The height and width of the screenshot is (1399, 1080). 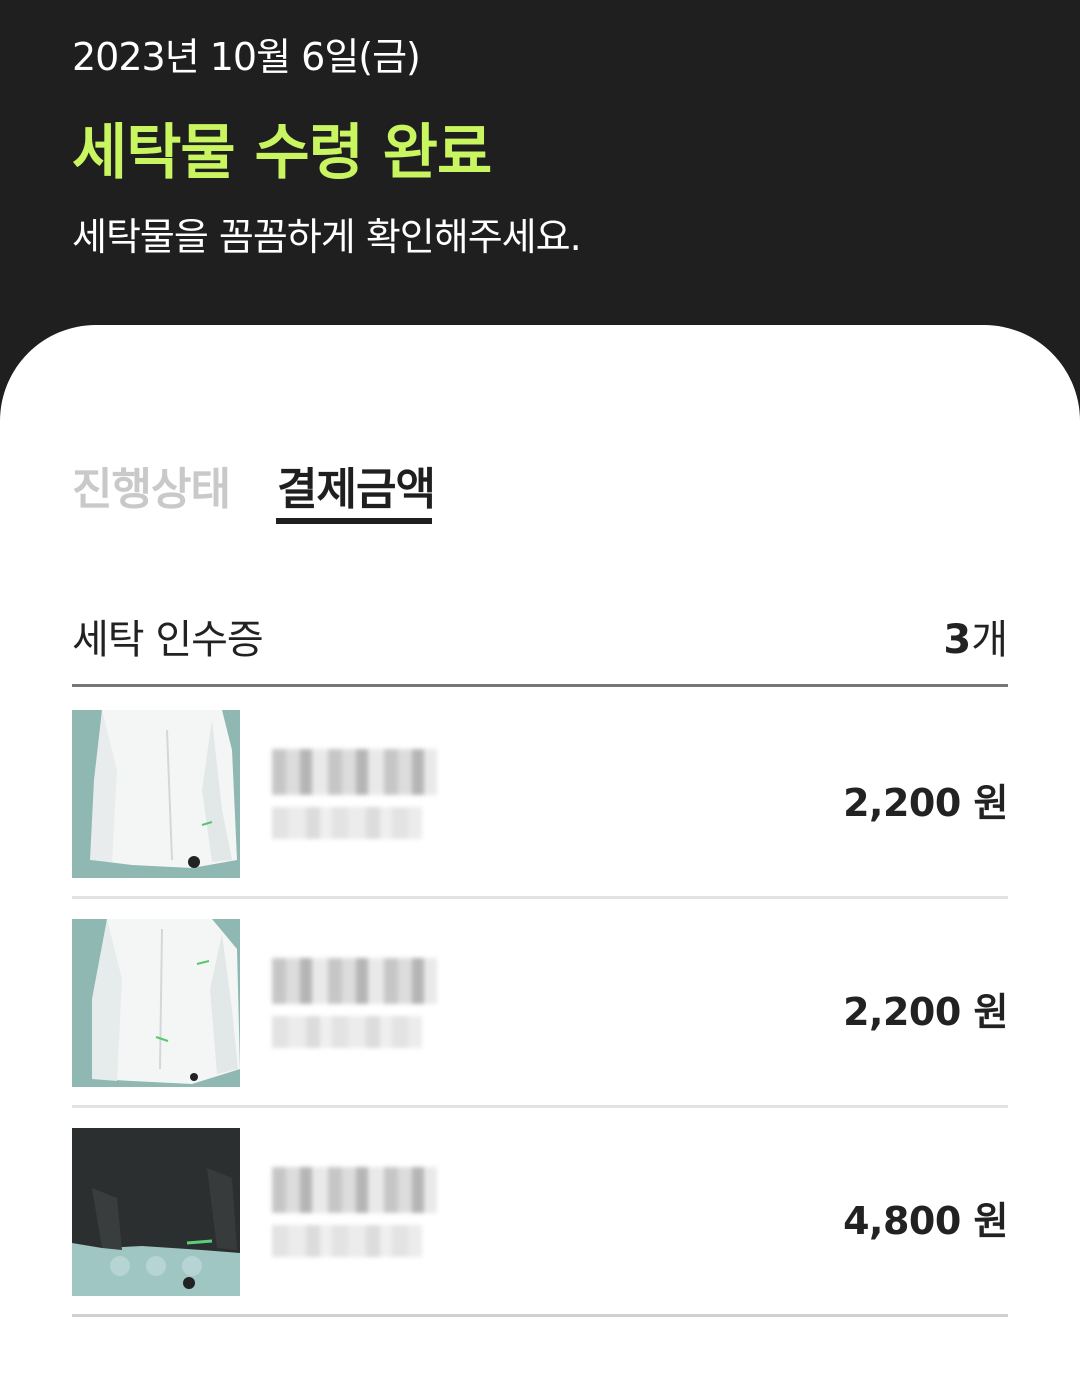 I want to click on item-count-number: 3, so click(x=957, y=640).